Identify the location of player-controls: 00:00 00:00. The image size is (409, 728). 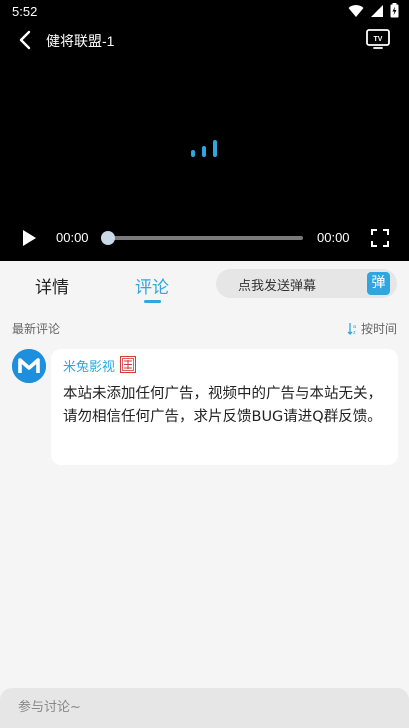
(204, 238).